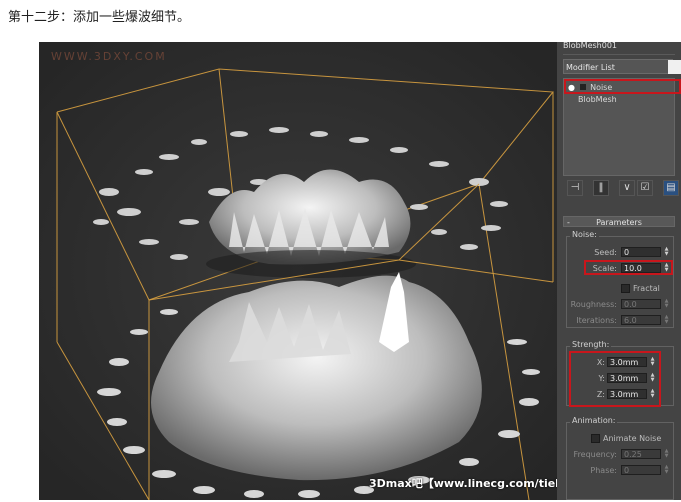  What do you see at coordinates (595, 438) in the screenshot?
I see `animate-noise-checkbox` at bounding box center [595, 438].